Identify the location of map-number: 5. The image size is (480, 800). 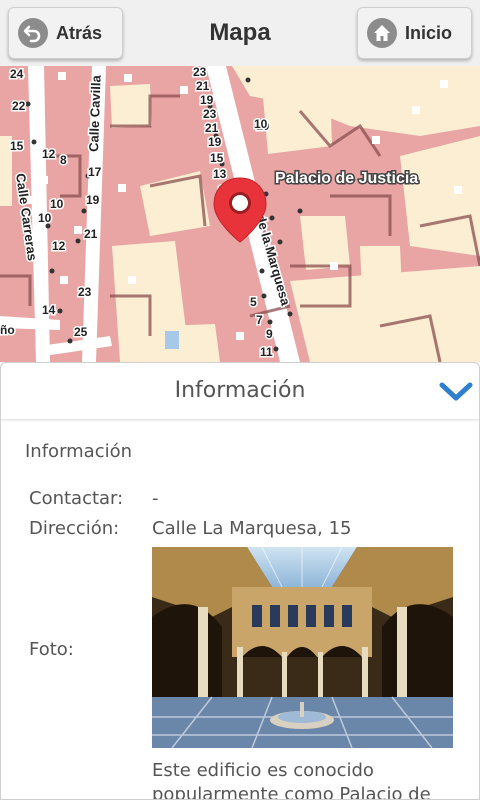
(253, 302).